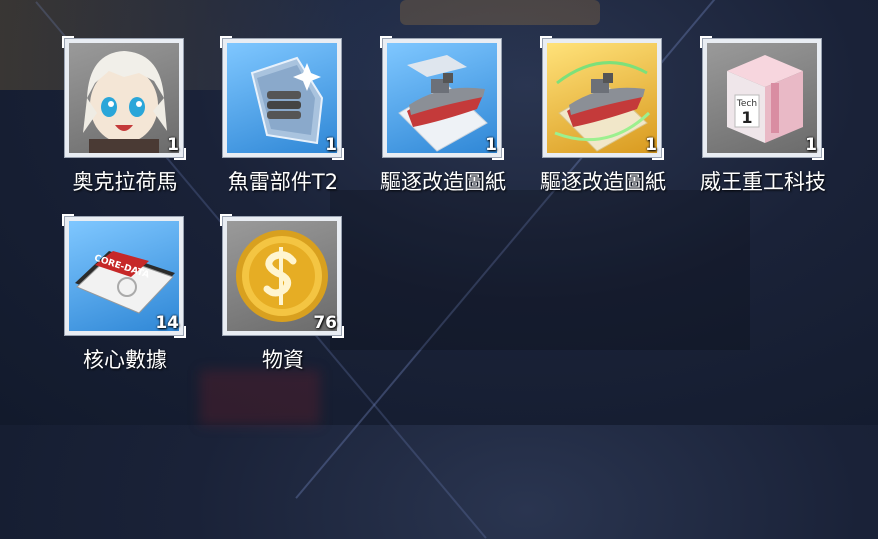  What do you see at coordinates (125, 360) in the screenshot?
I see `item-label: 核心數據` at bounding box center [125, 360].